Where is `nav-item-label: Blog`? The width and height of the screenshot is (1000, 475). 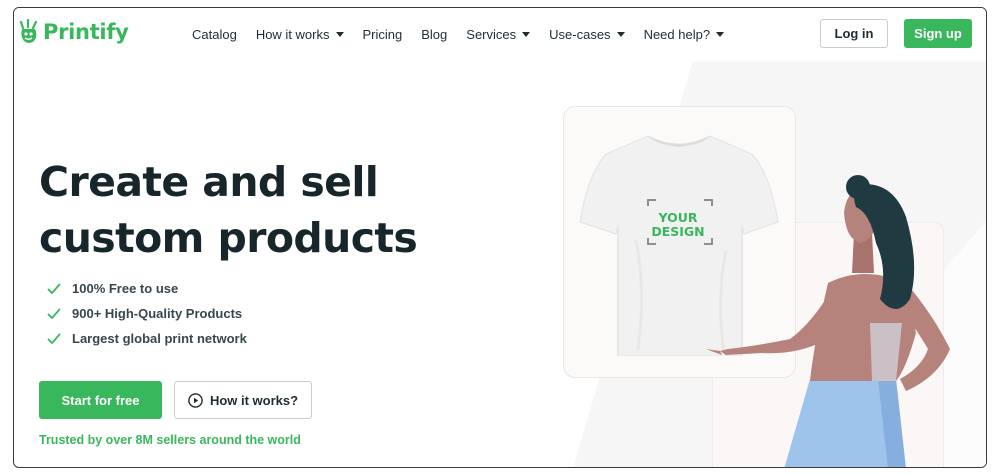
nav-item-label: Blog is located at coordinates (434, 34).